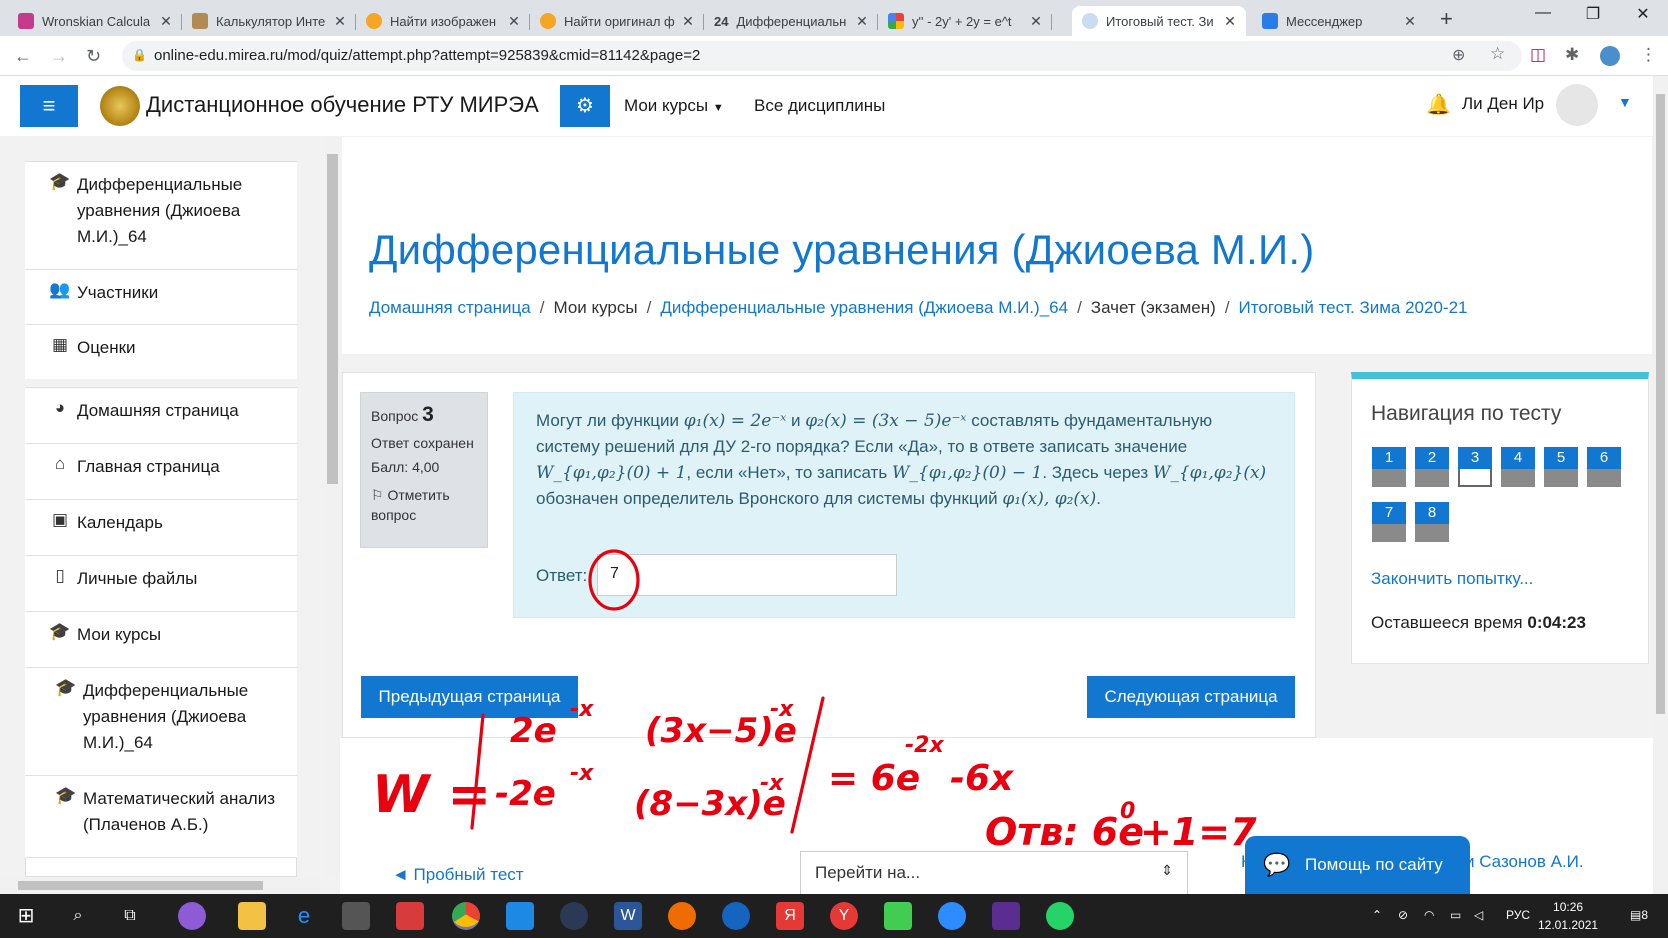 The image size is (1668, 938). What do you see at coordinates (1432, 522) in the screenshot?
I see `quiz-nav-button: 8` at bounding box center [1432, 522].